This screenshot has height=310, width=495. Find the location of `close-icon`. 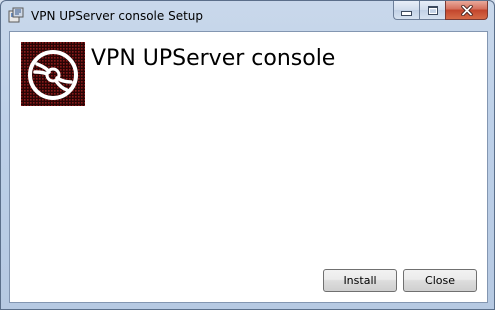

close-icon is located at coordinates (466, 10).